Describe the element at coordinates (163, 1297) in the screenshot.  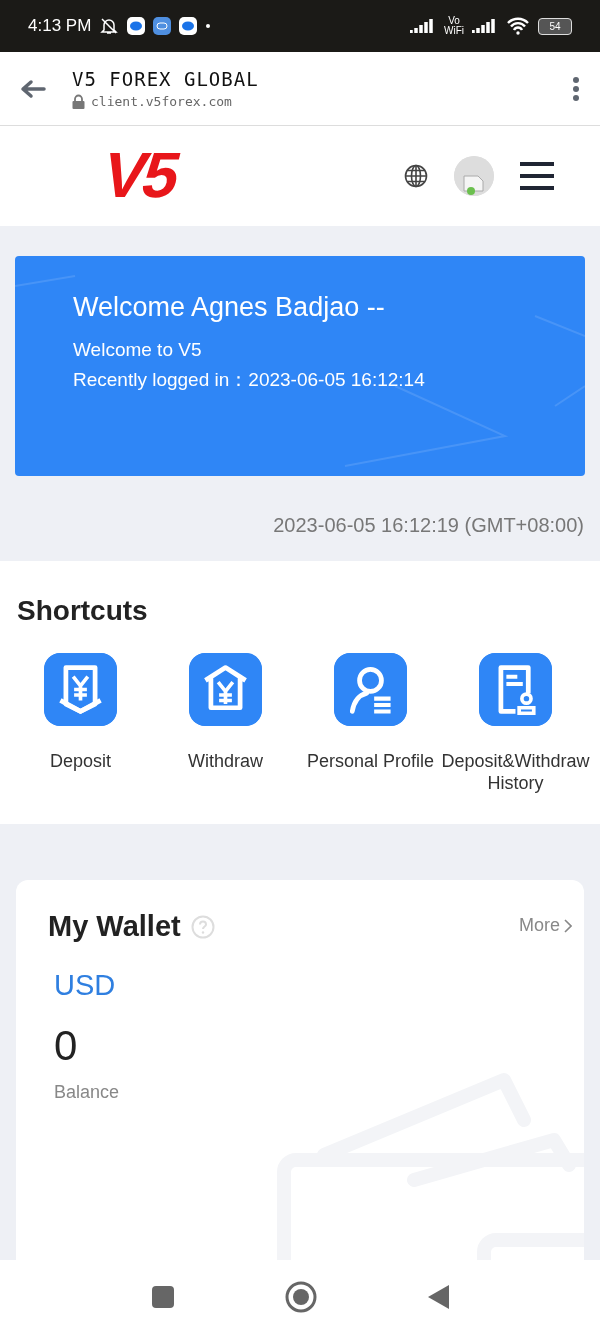
I see `recent-apps-icon` at that location.